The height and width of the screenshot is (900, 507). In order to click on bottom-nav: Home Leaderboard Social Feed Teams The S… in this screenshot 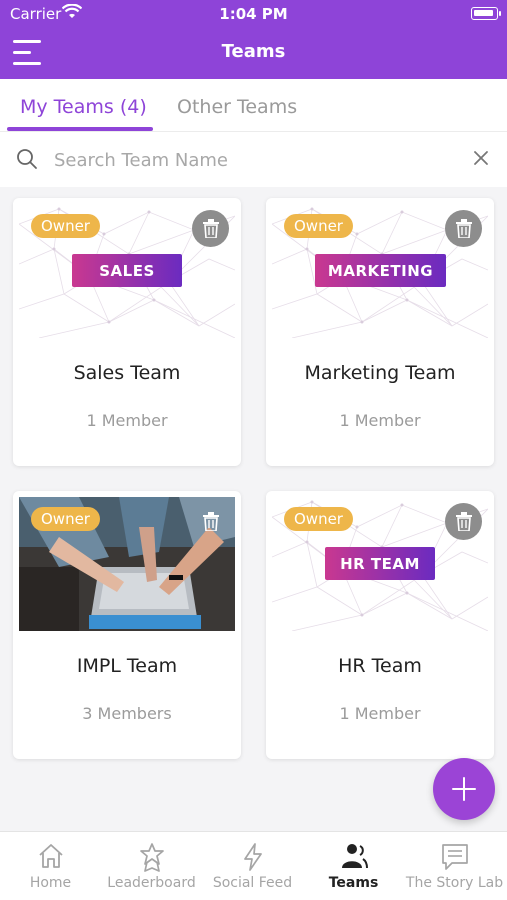, I will do `click(253, 865)`.